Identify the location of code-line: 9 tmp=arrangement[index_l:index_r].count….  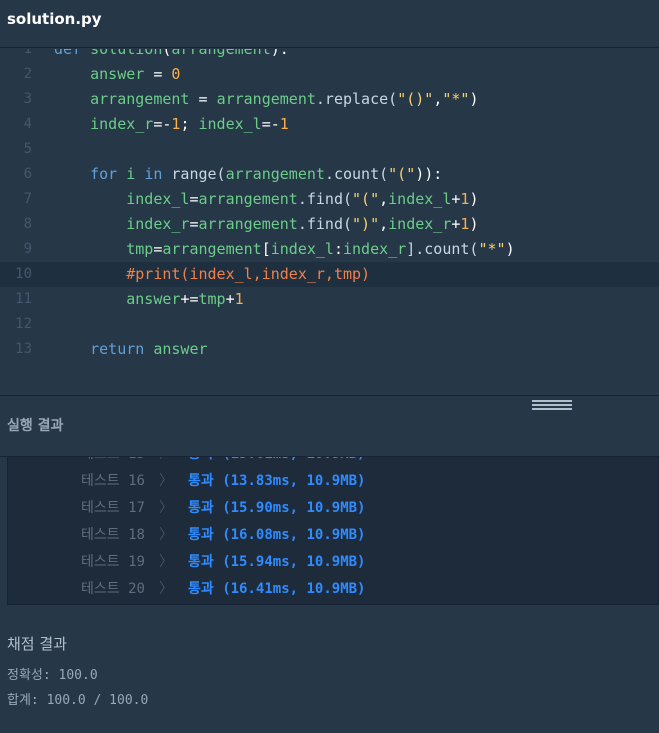
(329, 249).